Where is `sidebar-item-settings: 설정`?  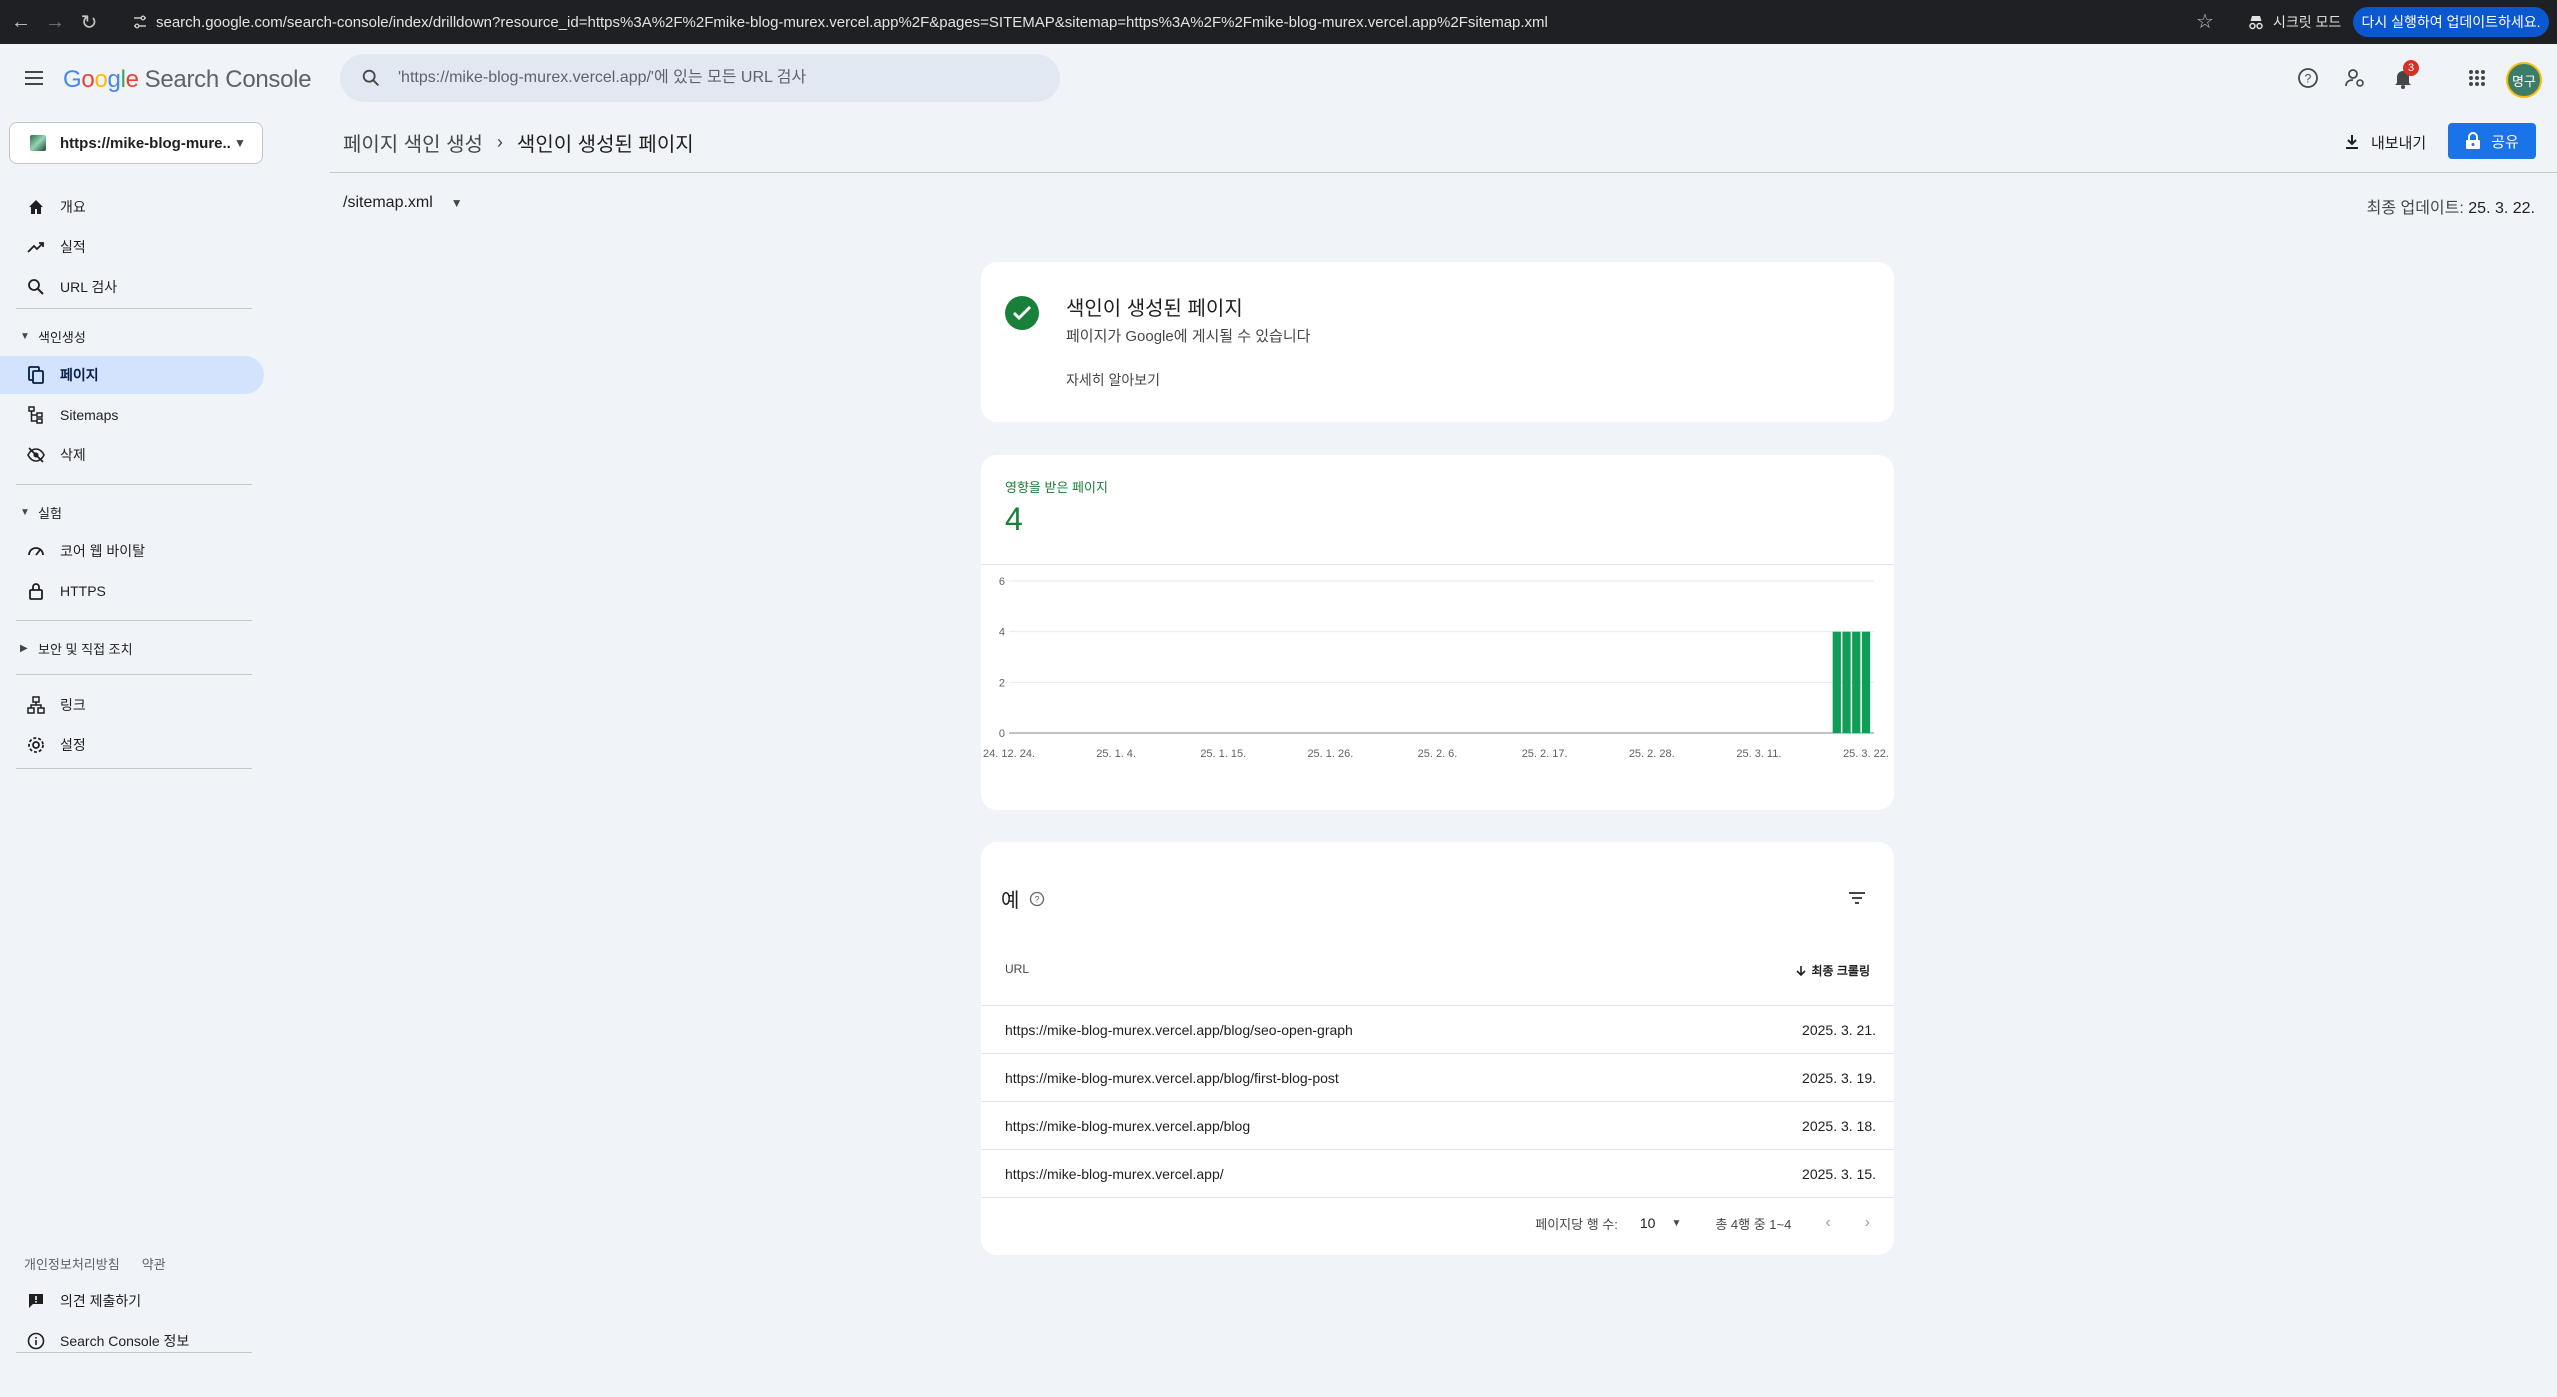 sidebar-item-settings: 설정 is located at coordinates (132, 745).